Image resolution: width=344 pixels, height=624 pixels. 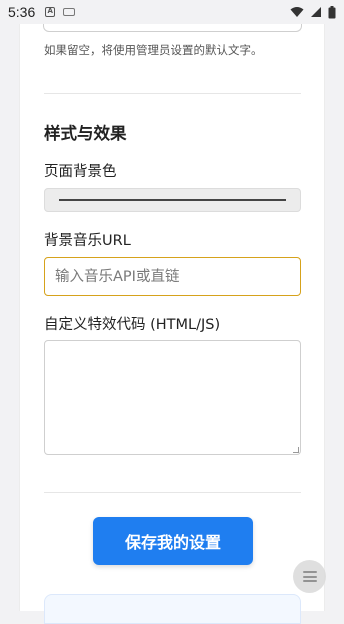 I want to click on status-bar: 5:36 A, so click(x=172, y=12).